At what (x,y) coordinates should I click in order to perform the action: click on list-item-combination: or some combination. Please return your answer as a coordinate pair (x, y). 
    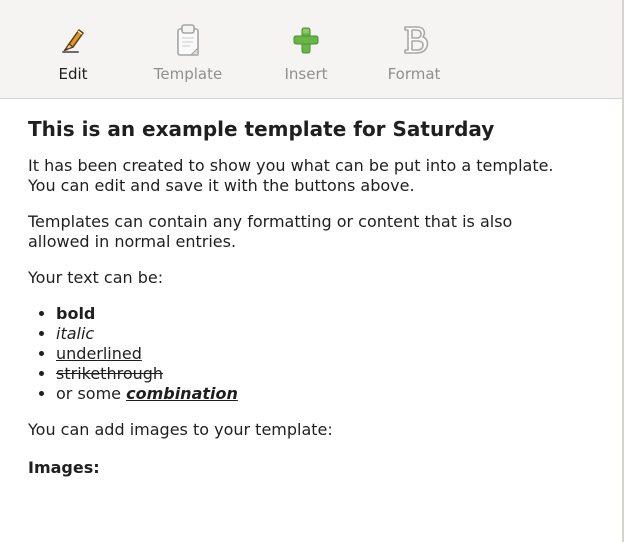
    Looking at the image, I should click on (337, 394).